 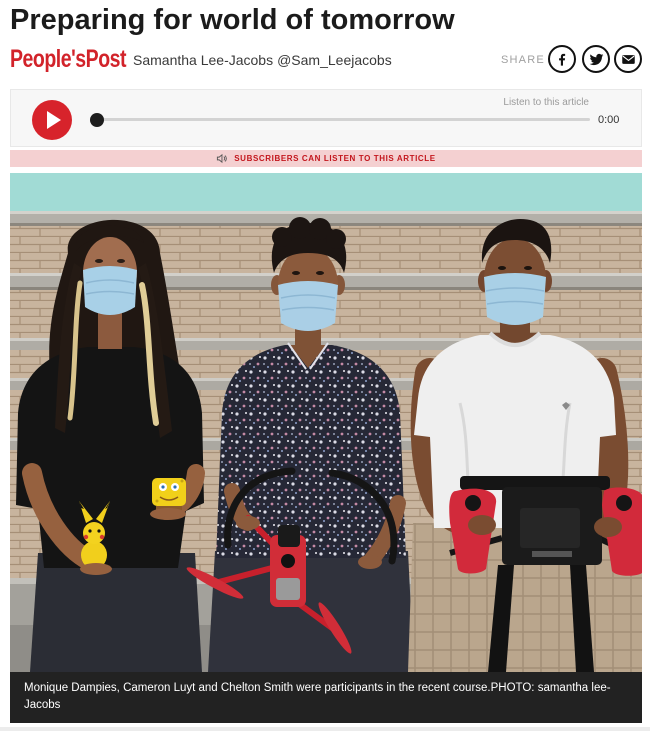 I want to click on article-headline: Preparing for world of tomorrow, so click(x=232, y=20).